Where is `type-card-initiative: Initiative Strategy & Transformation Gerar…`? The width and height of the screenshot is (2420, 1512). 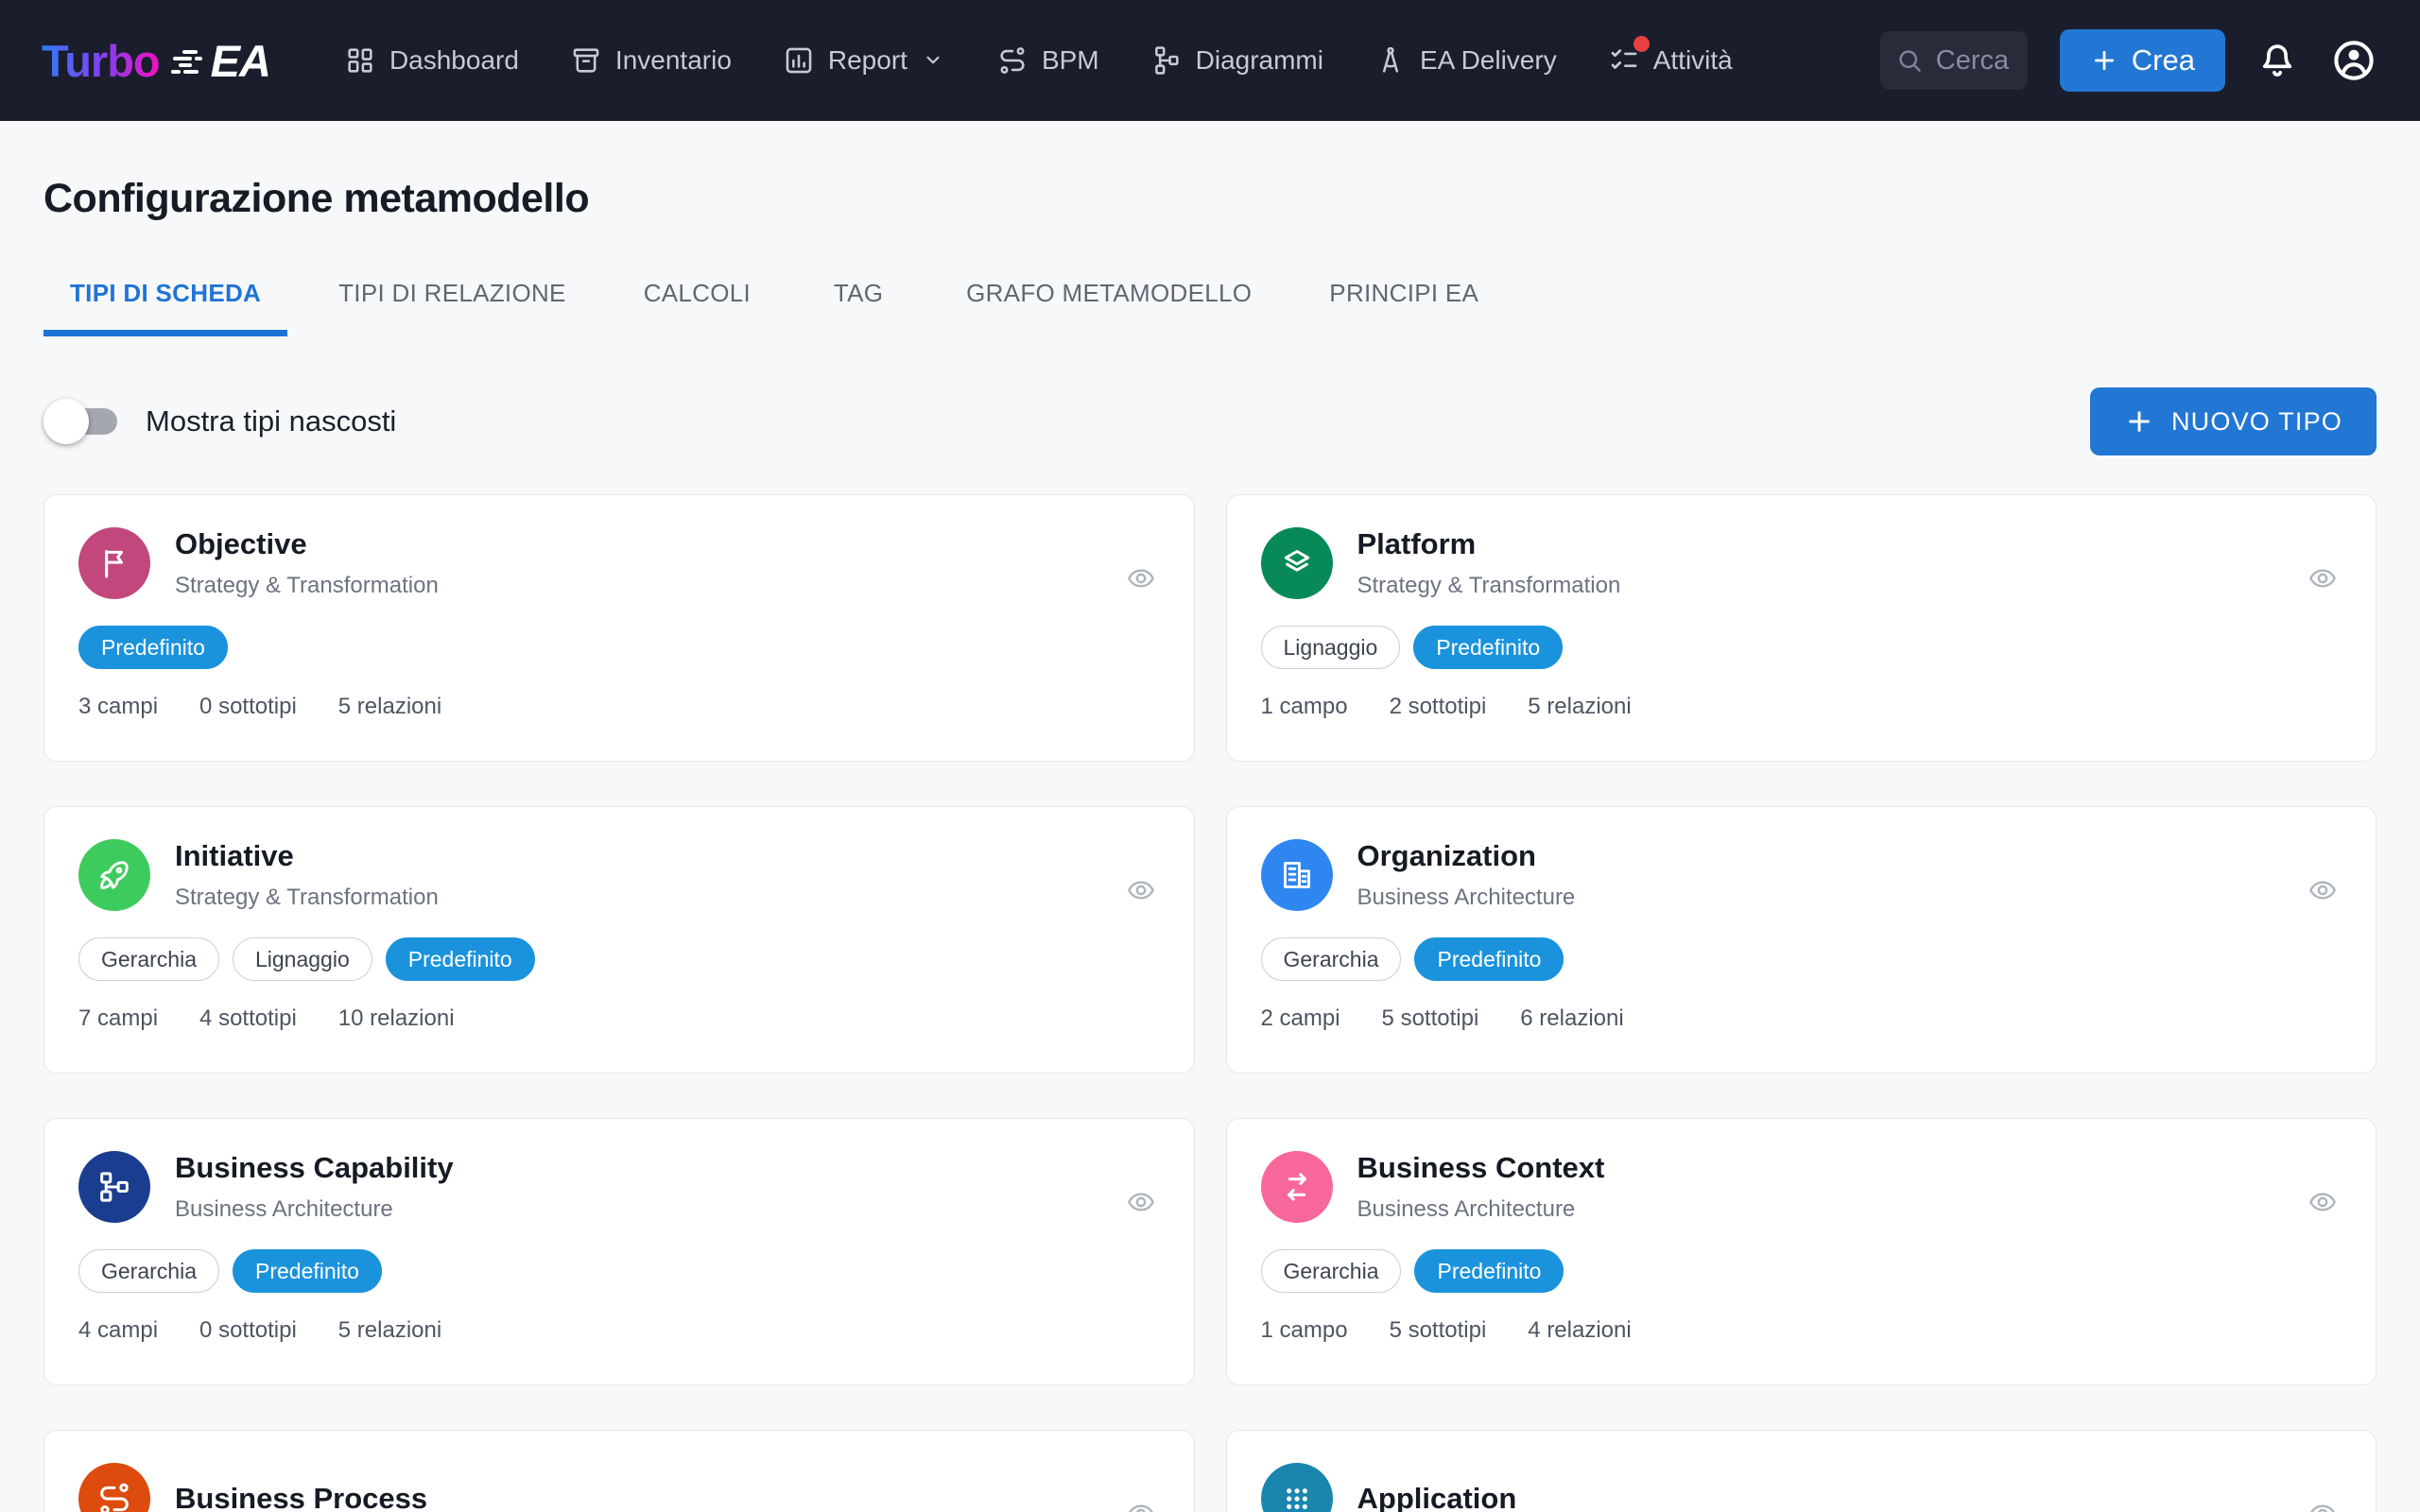
type-card-initiative: Initiative Strategy & Transformation Gerar… is located at coordinates (619, 940).